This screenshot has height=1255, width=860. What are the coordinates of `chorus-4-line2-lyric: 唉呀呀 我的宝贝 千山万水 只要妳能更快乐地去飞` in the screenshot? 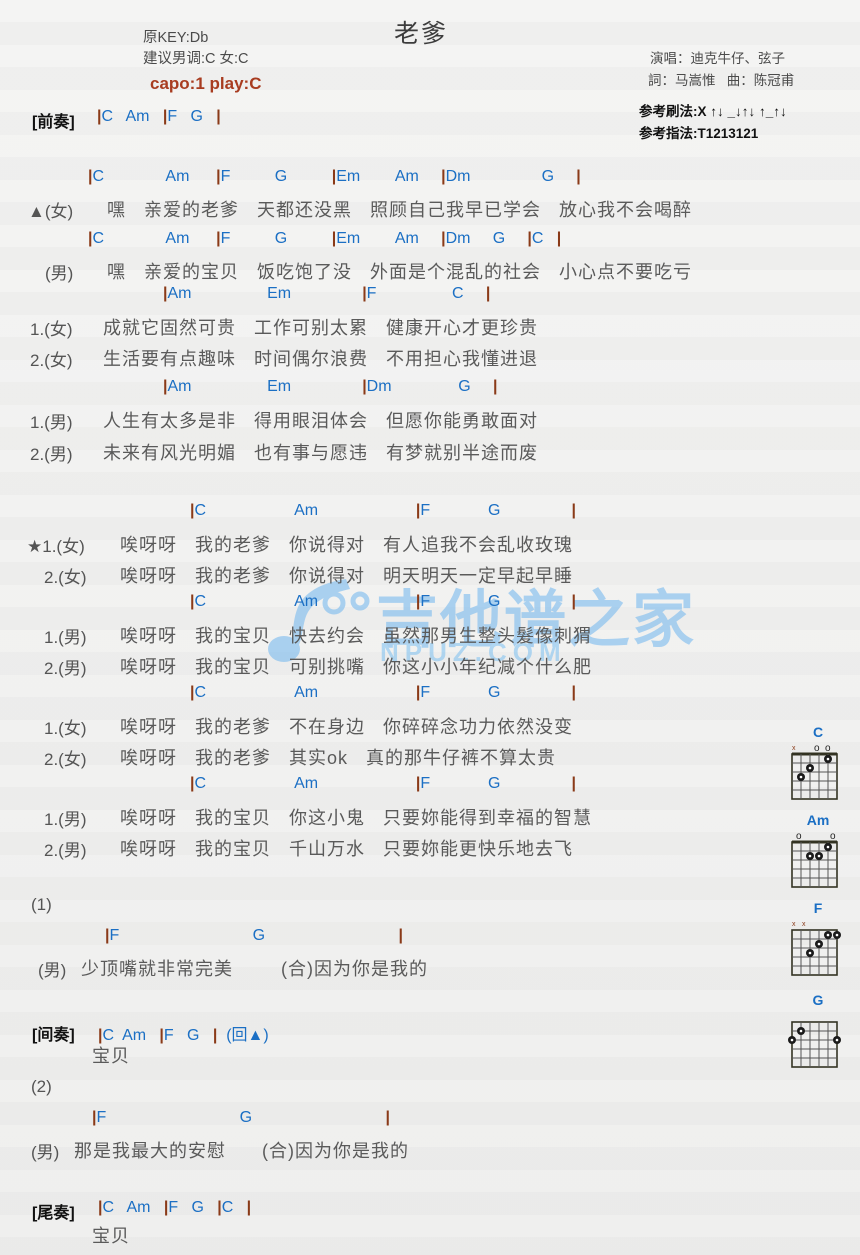 It's located at (347, 849).